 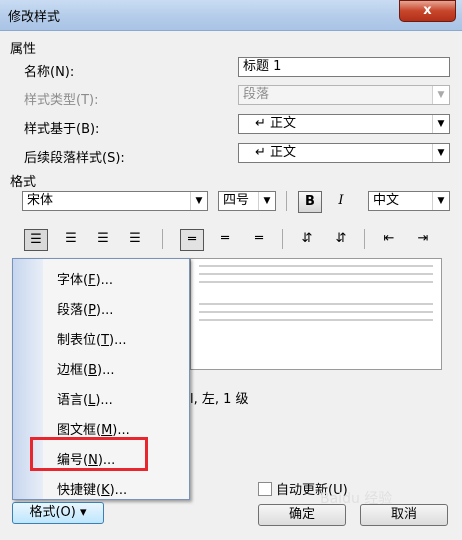 What do you see at coordinates (256, 94) in the screenshot?
I see `style-type-value: 段落` at bounding box center [256, 94].